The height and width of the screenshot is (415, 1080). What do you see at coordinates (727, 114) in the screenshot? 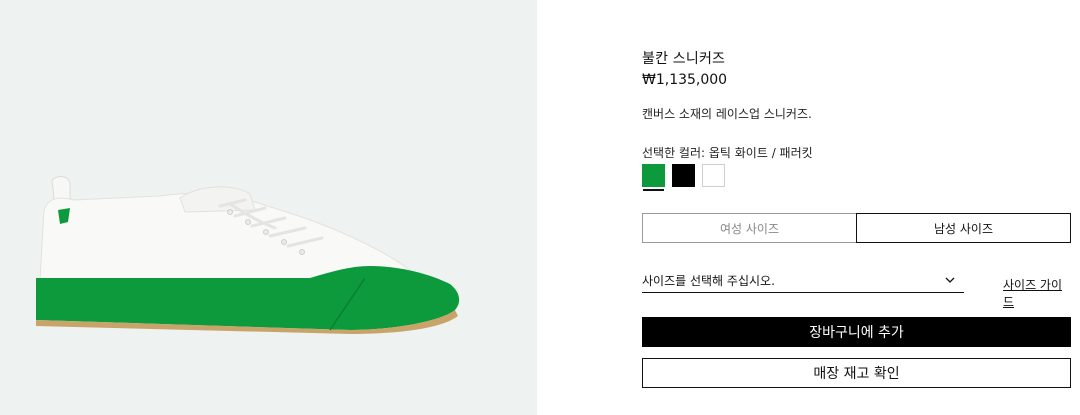
I see `product-description: 캔버스 소재의 레이스업 스니커즈.` at bounding box center [727, 114].